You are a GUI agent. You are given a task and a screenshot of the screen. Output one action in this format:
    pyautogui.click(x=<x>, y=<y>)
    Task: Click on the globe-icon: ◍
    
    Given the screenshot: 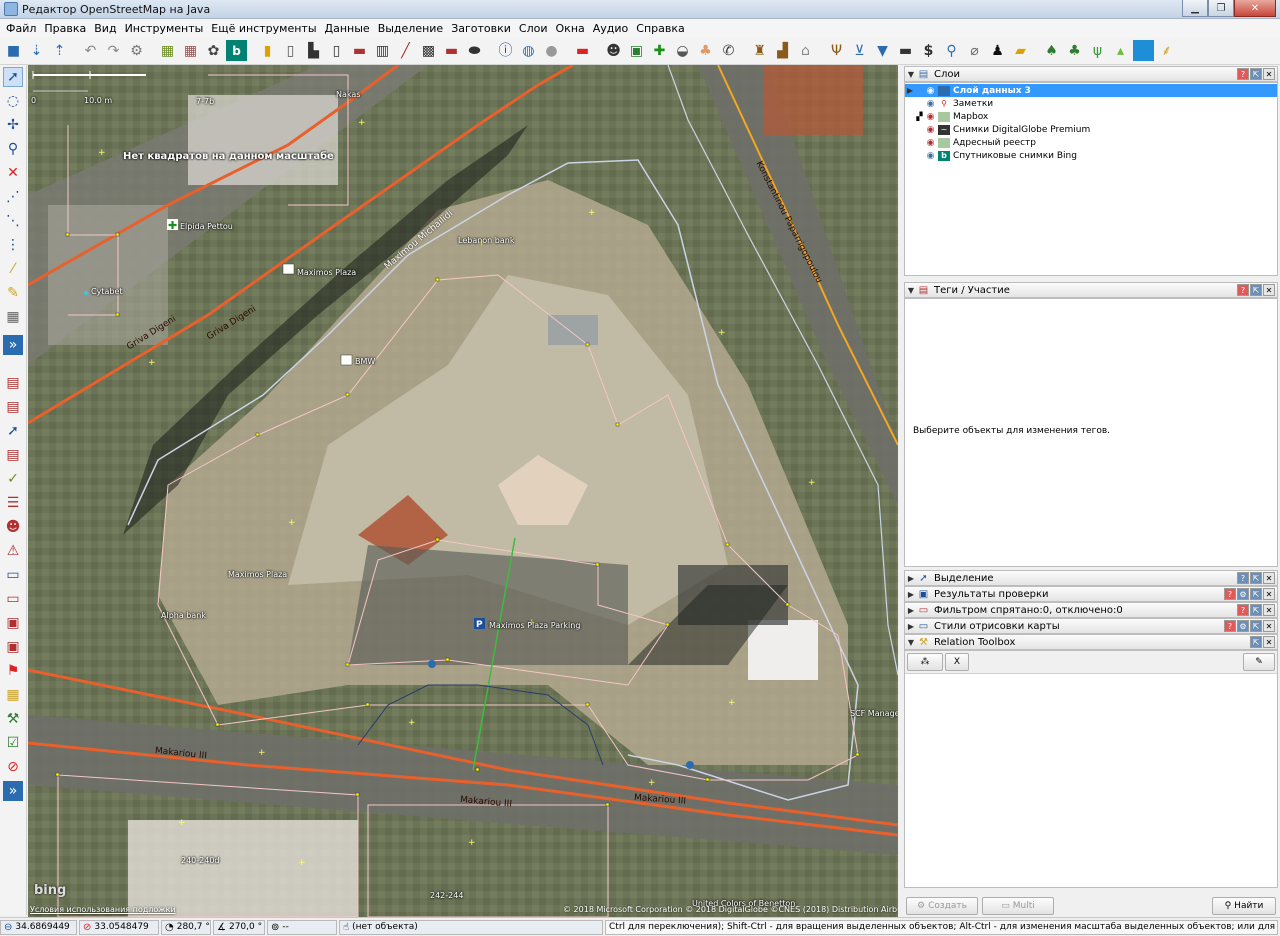 What is the action you would take?
    pyautogui.click(x=528, y=50)
    